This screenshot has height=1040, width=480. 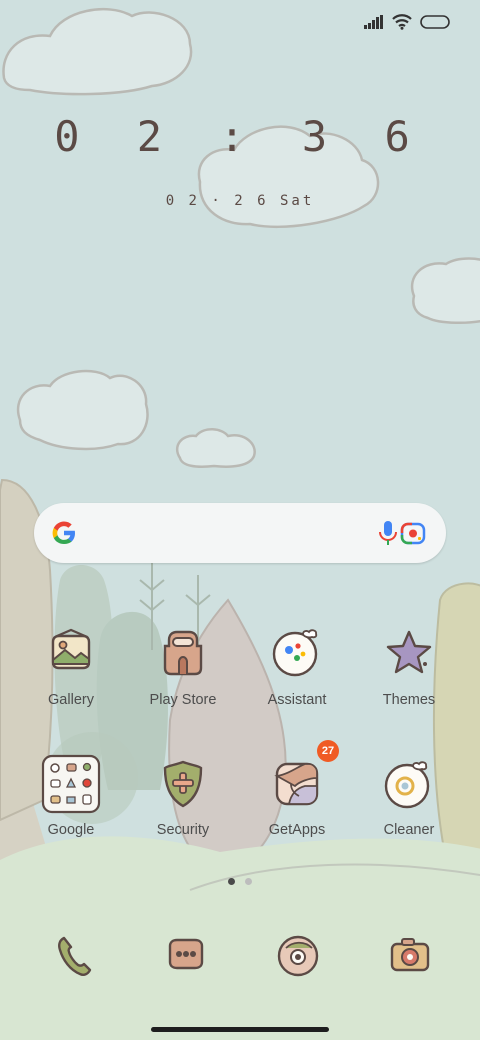 I want to click on assistant-icon, so click(x=295, y=653).